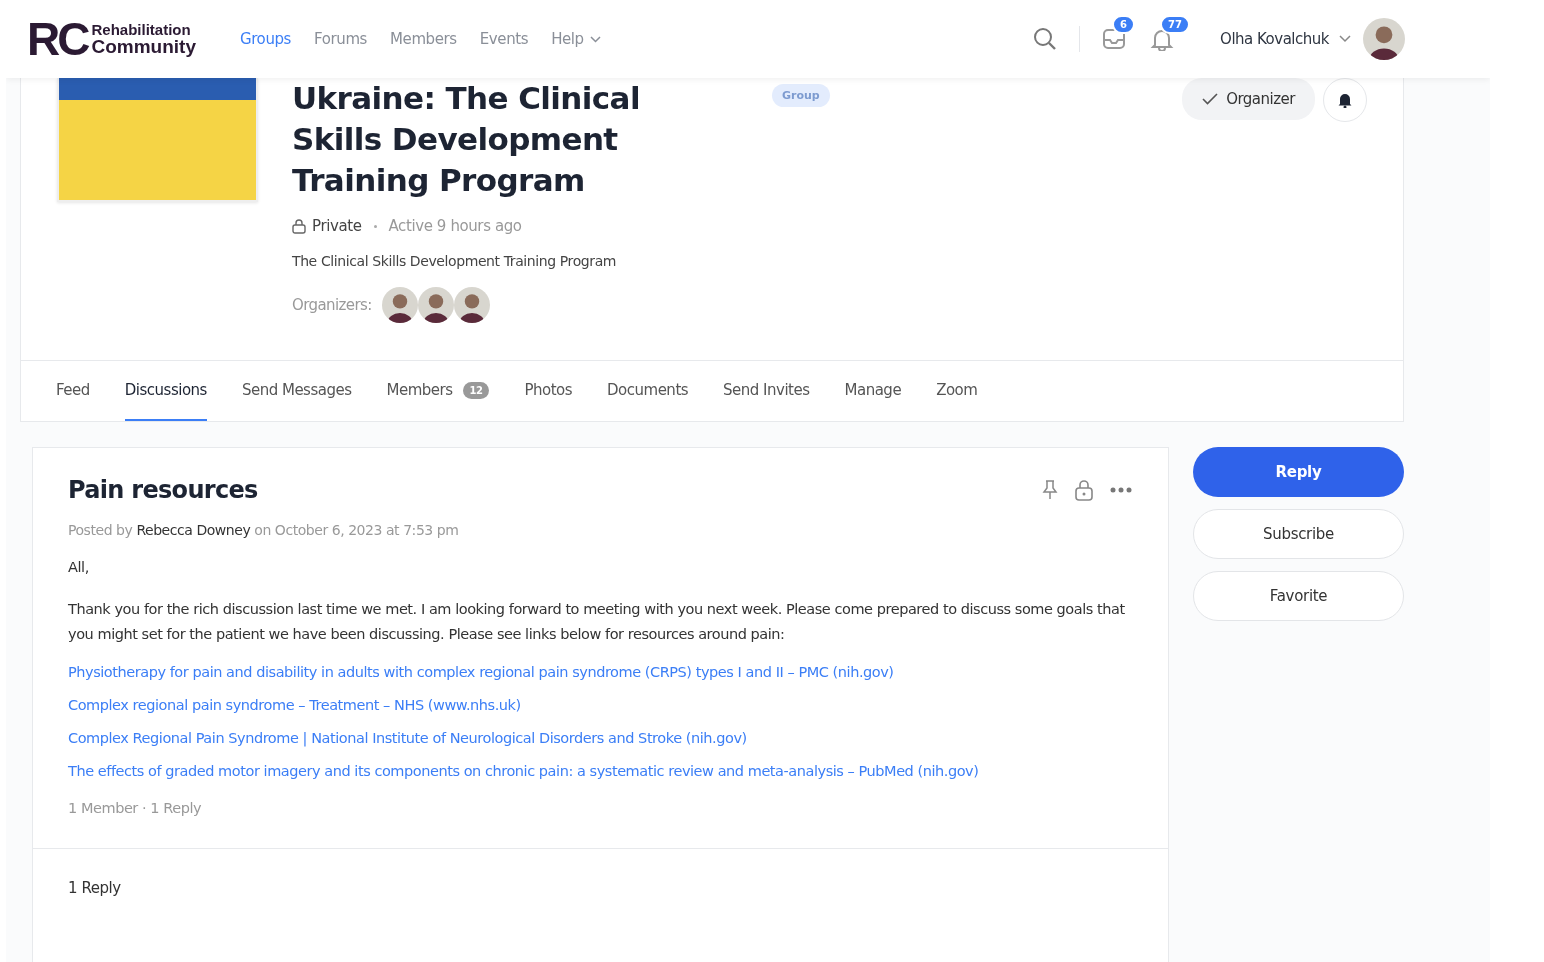 Image resolution: width=1544 pixels, height=962 pixels. Describe the element at coordinates (1124, 24) in the screenshot. I see `count-badge: 6` at that location.